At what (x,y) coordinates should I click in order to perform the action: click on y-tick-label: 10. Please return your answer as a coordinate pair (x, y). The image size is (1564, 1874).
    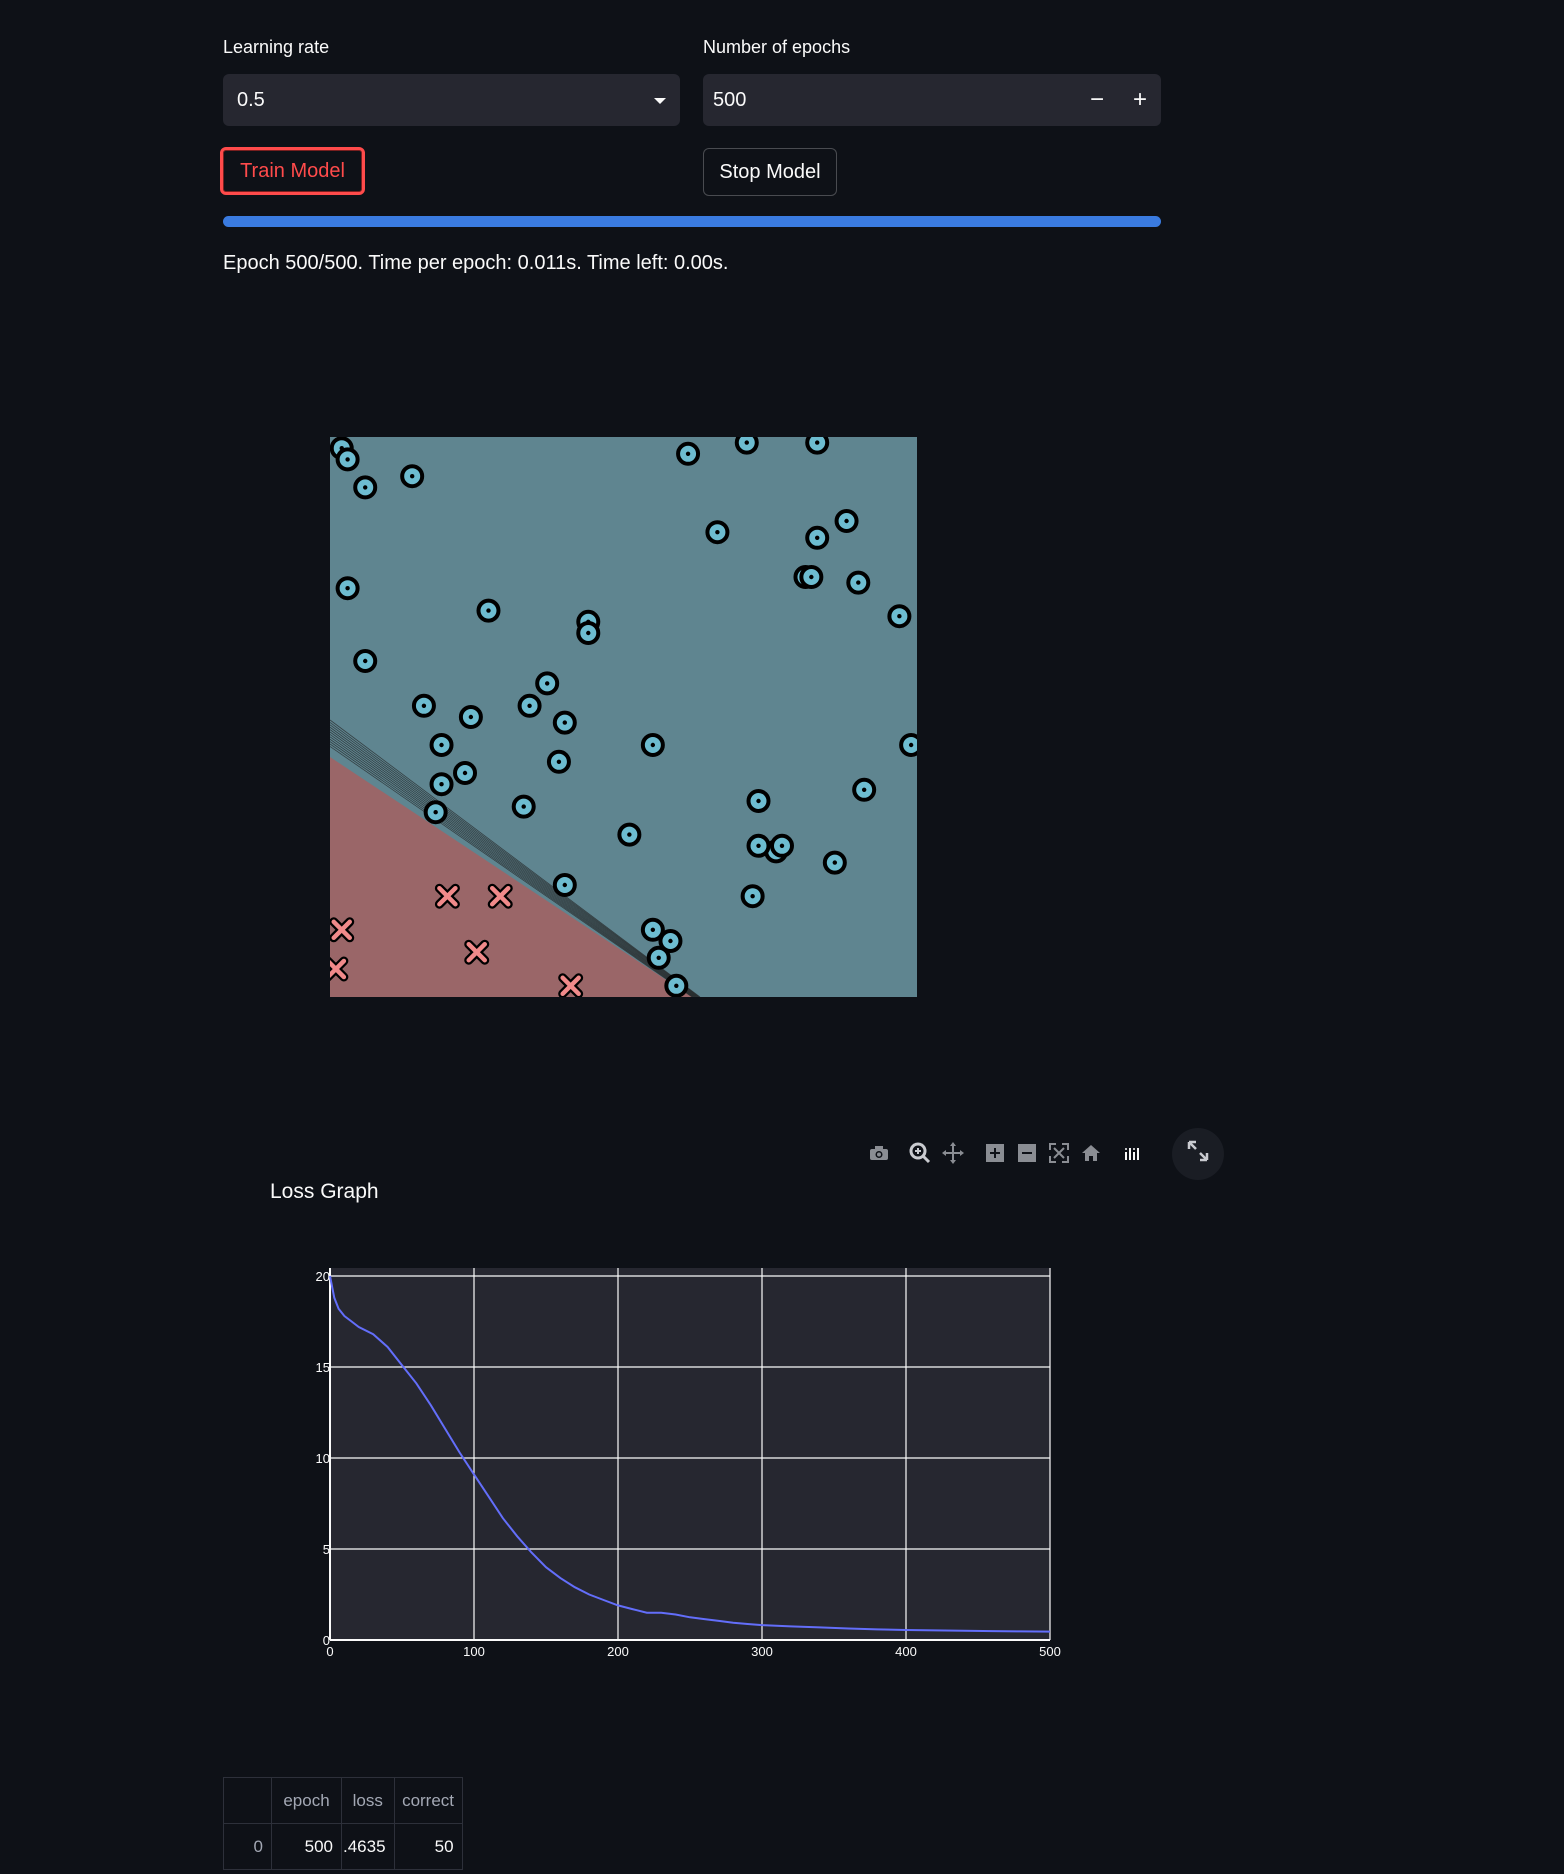
    Looking at the image, I should click on (323, 1458).